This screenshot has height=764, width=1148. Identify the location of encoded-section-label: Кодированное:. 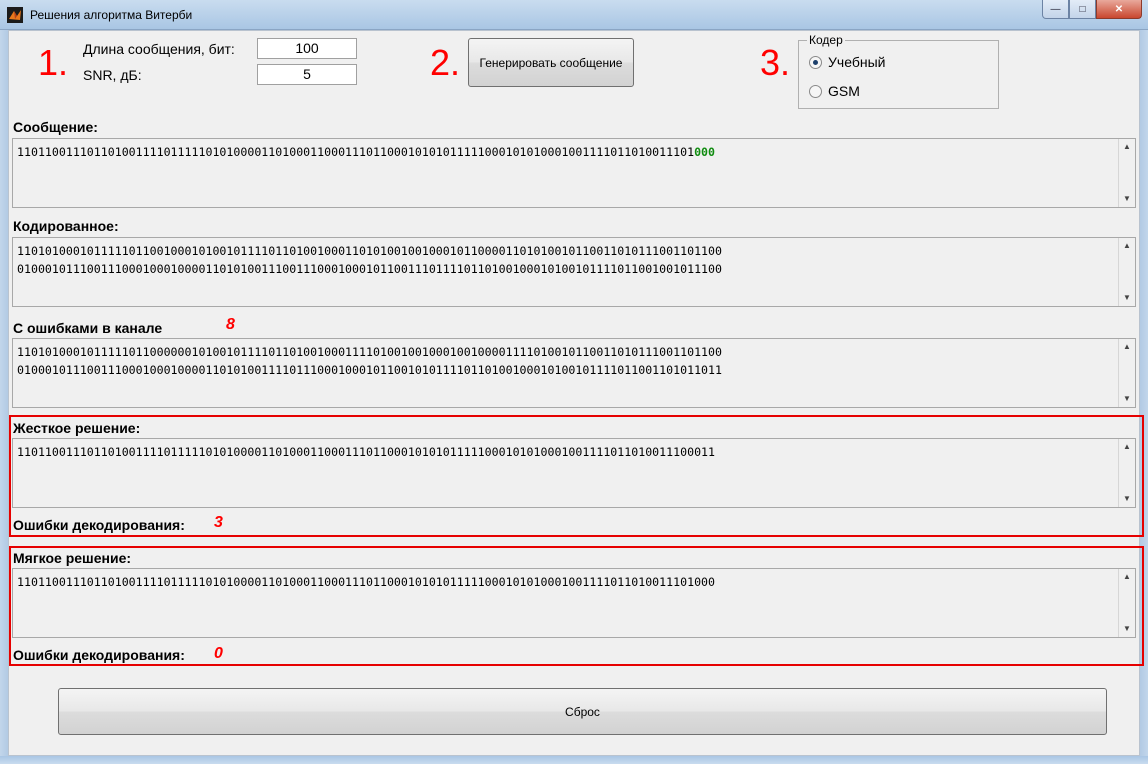
(66, 226).